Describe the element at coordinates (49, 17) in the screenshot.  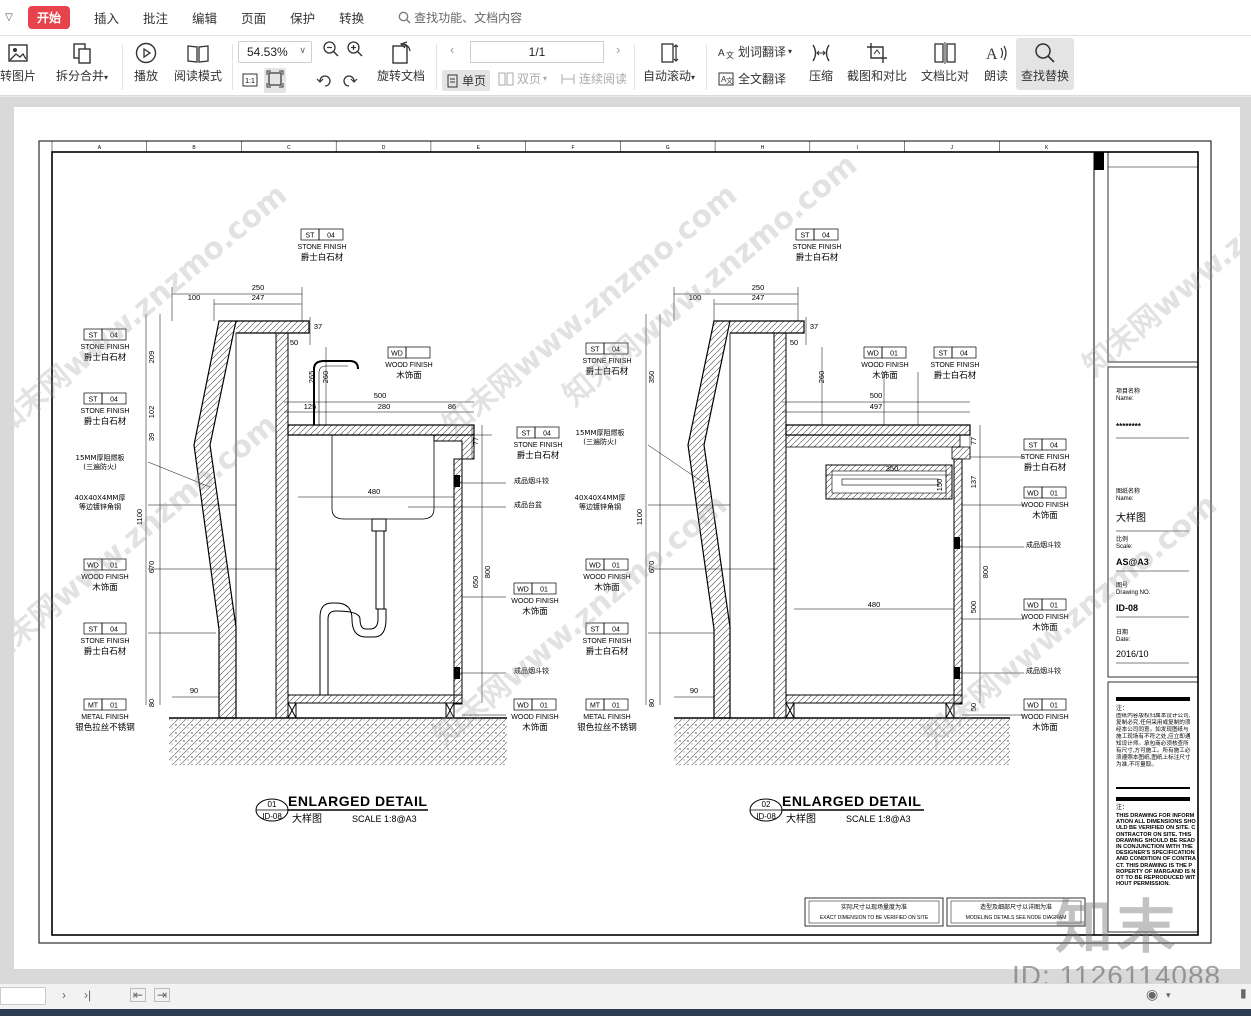
I see `menu-start: 开始` at that location.